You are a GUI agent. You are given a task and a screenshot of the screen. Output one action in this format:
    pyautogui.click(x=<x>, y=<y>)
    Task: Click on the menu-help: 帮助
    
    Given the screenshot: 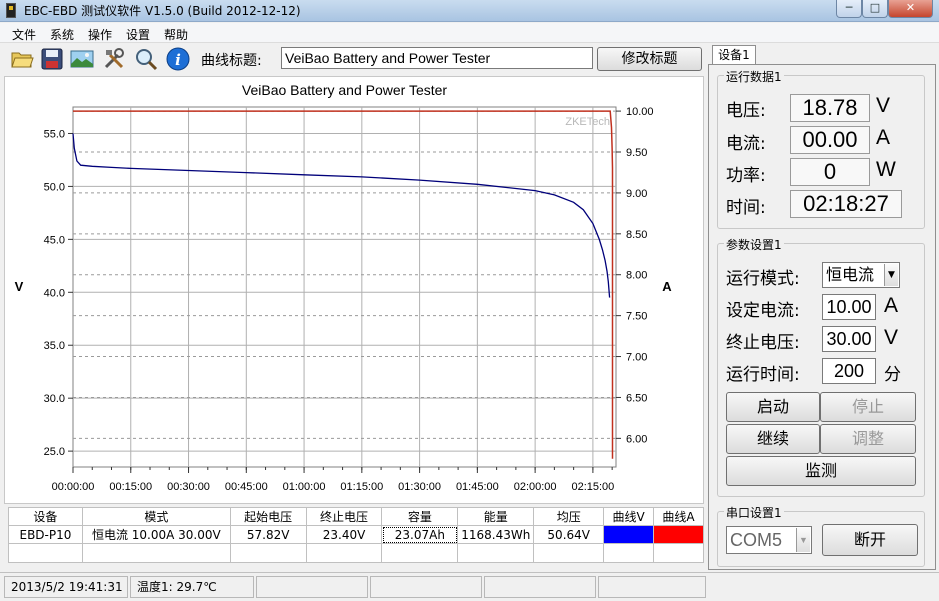 What is the action you would take?
    pyautogui.click(x=176, y=34)
    